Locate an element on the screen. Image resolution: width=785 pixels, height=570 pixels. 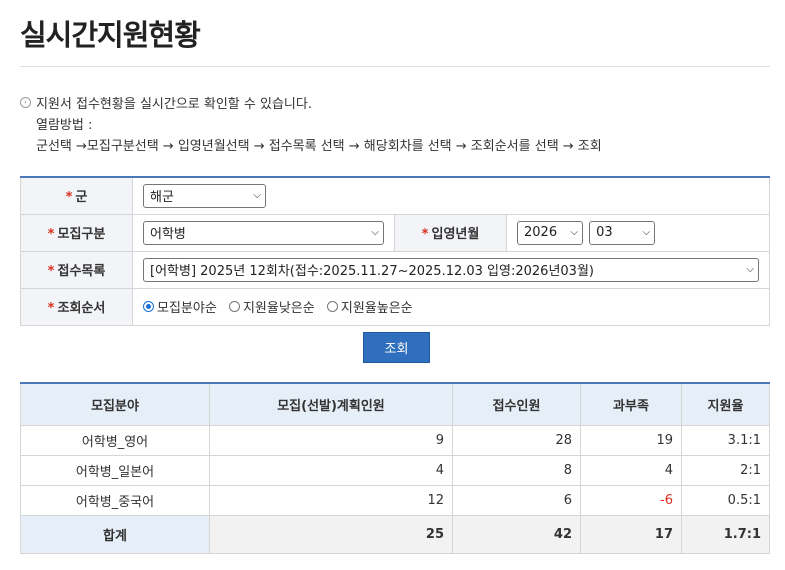
col-header-diff: 과부족 is located at coordinates (631, 404).